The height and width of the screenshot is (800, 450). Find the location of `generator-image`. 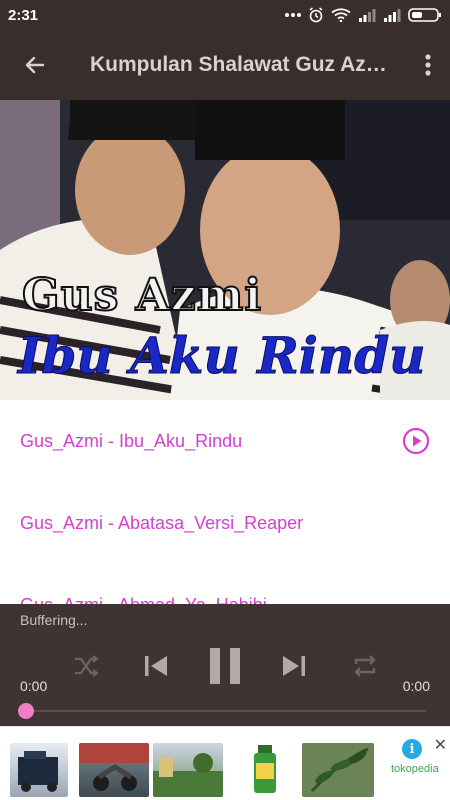

generator-image is located at coordinates (38, 771).